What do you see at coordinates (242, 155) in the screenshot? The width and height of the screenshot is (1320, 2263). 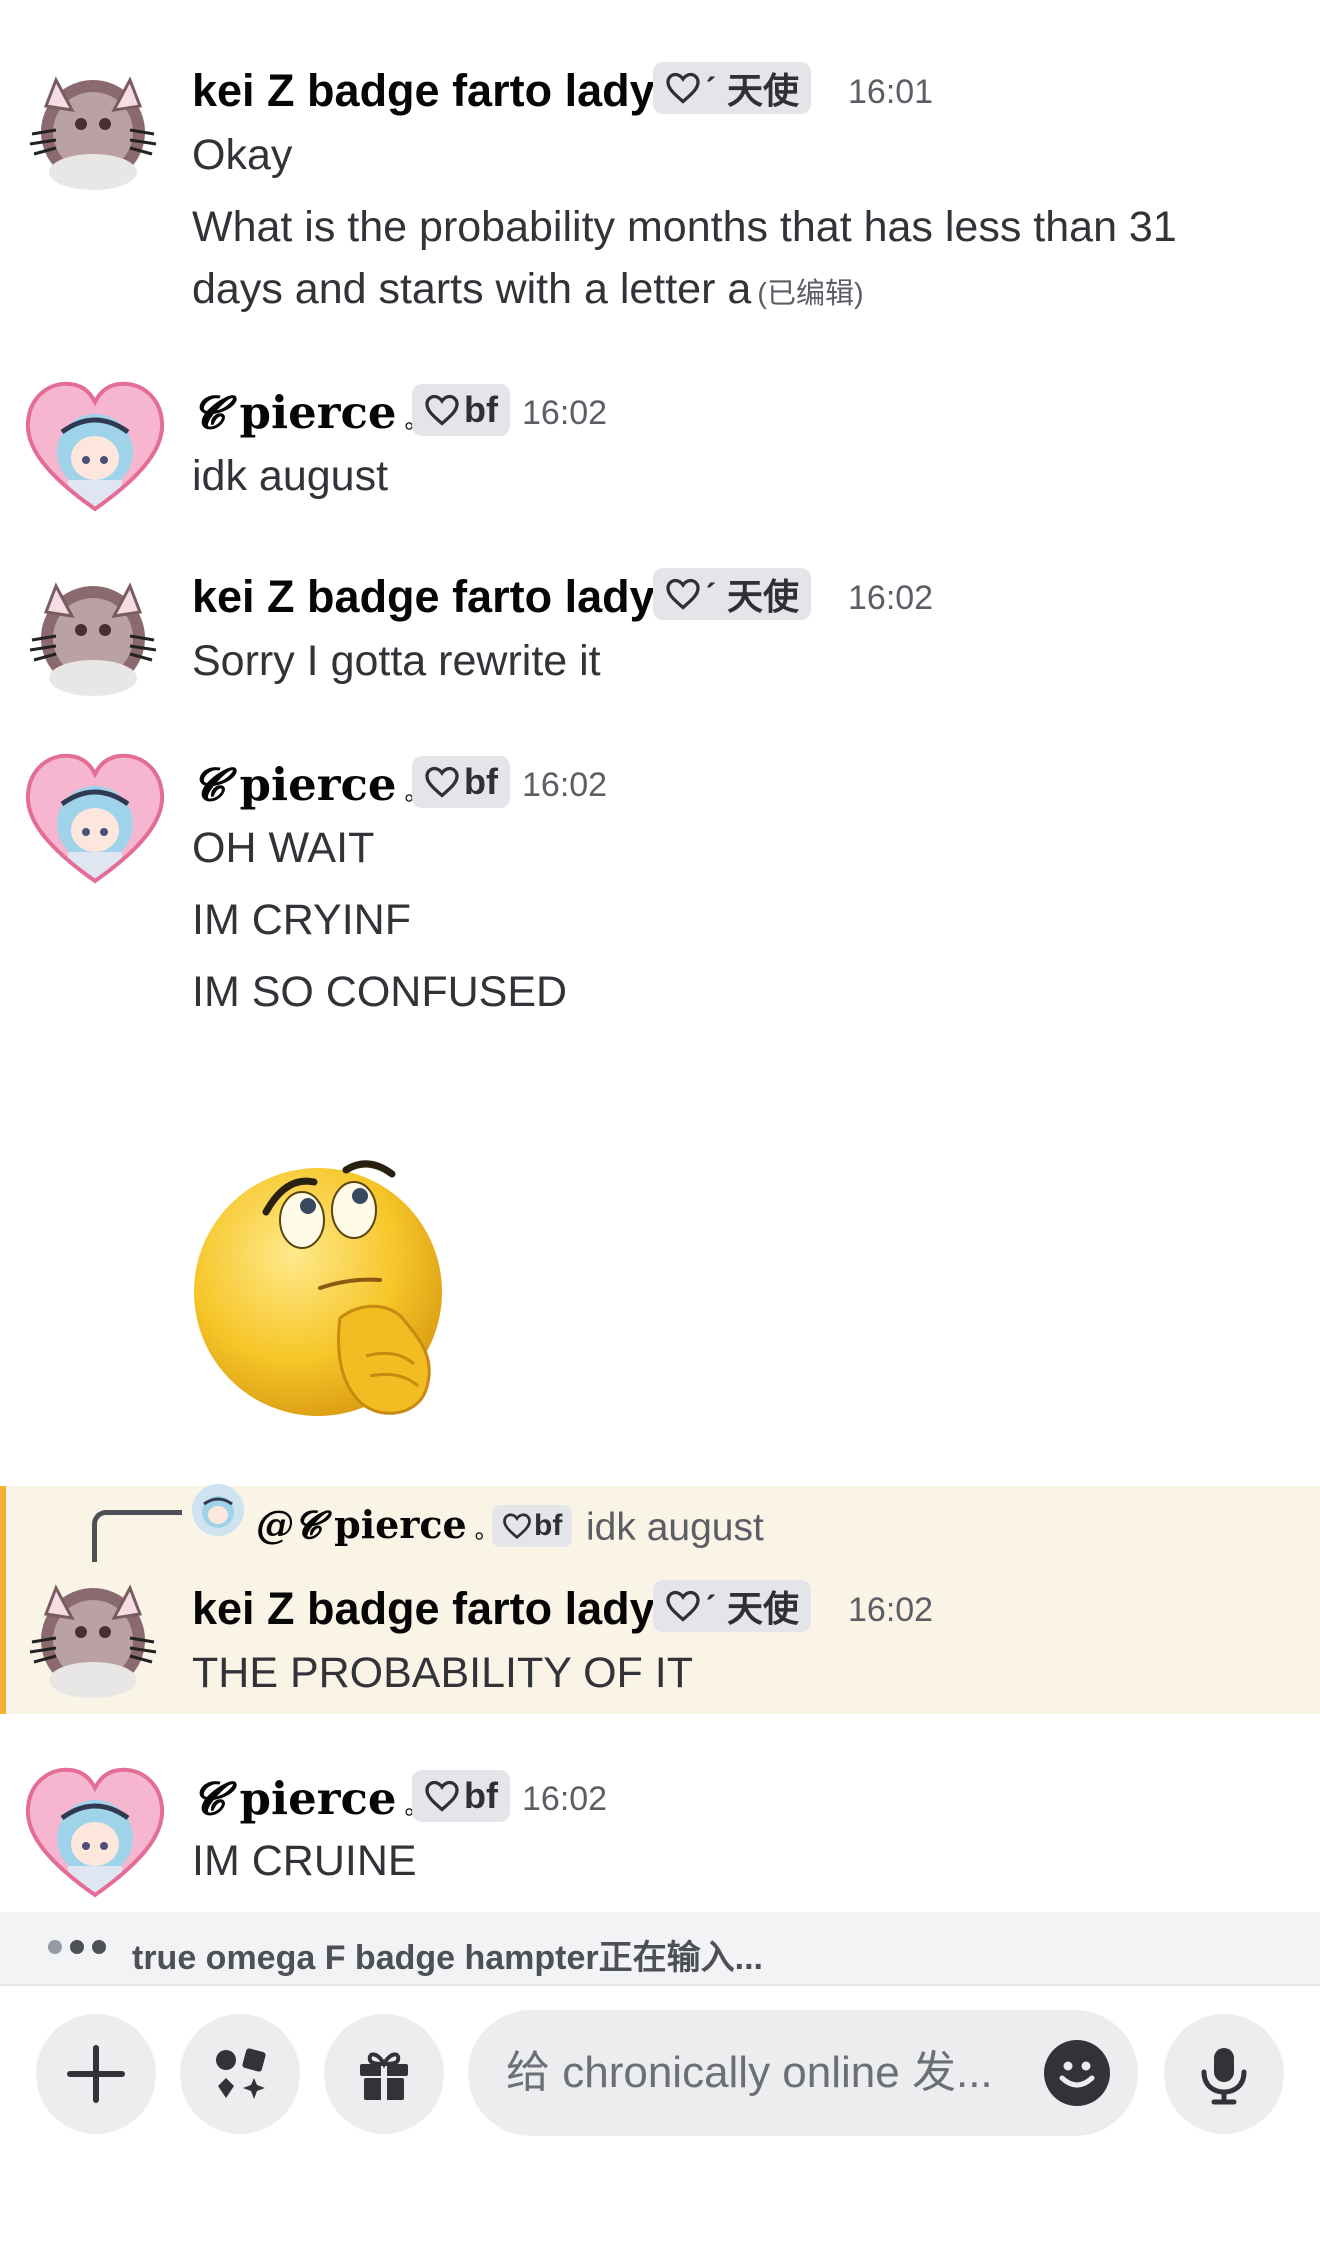 I see `message-text: Okay` at bounding box center [242, 155].